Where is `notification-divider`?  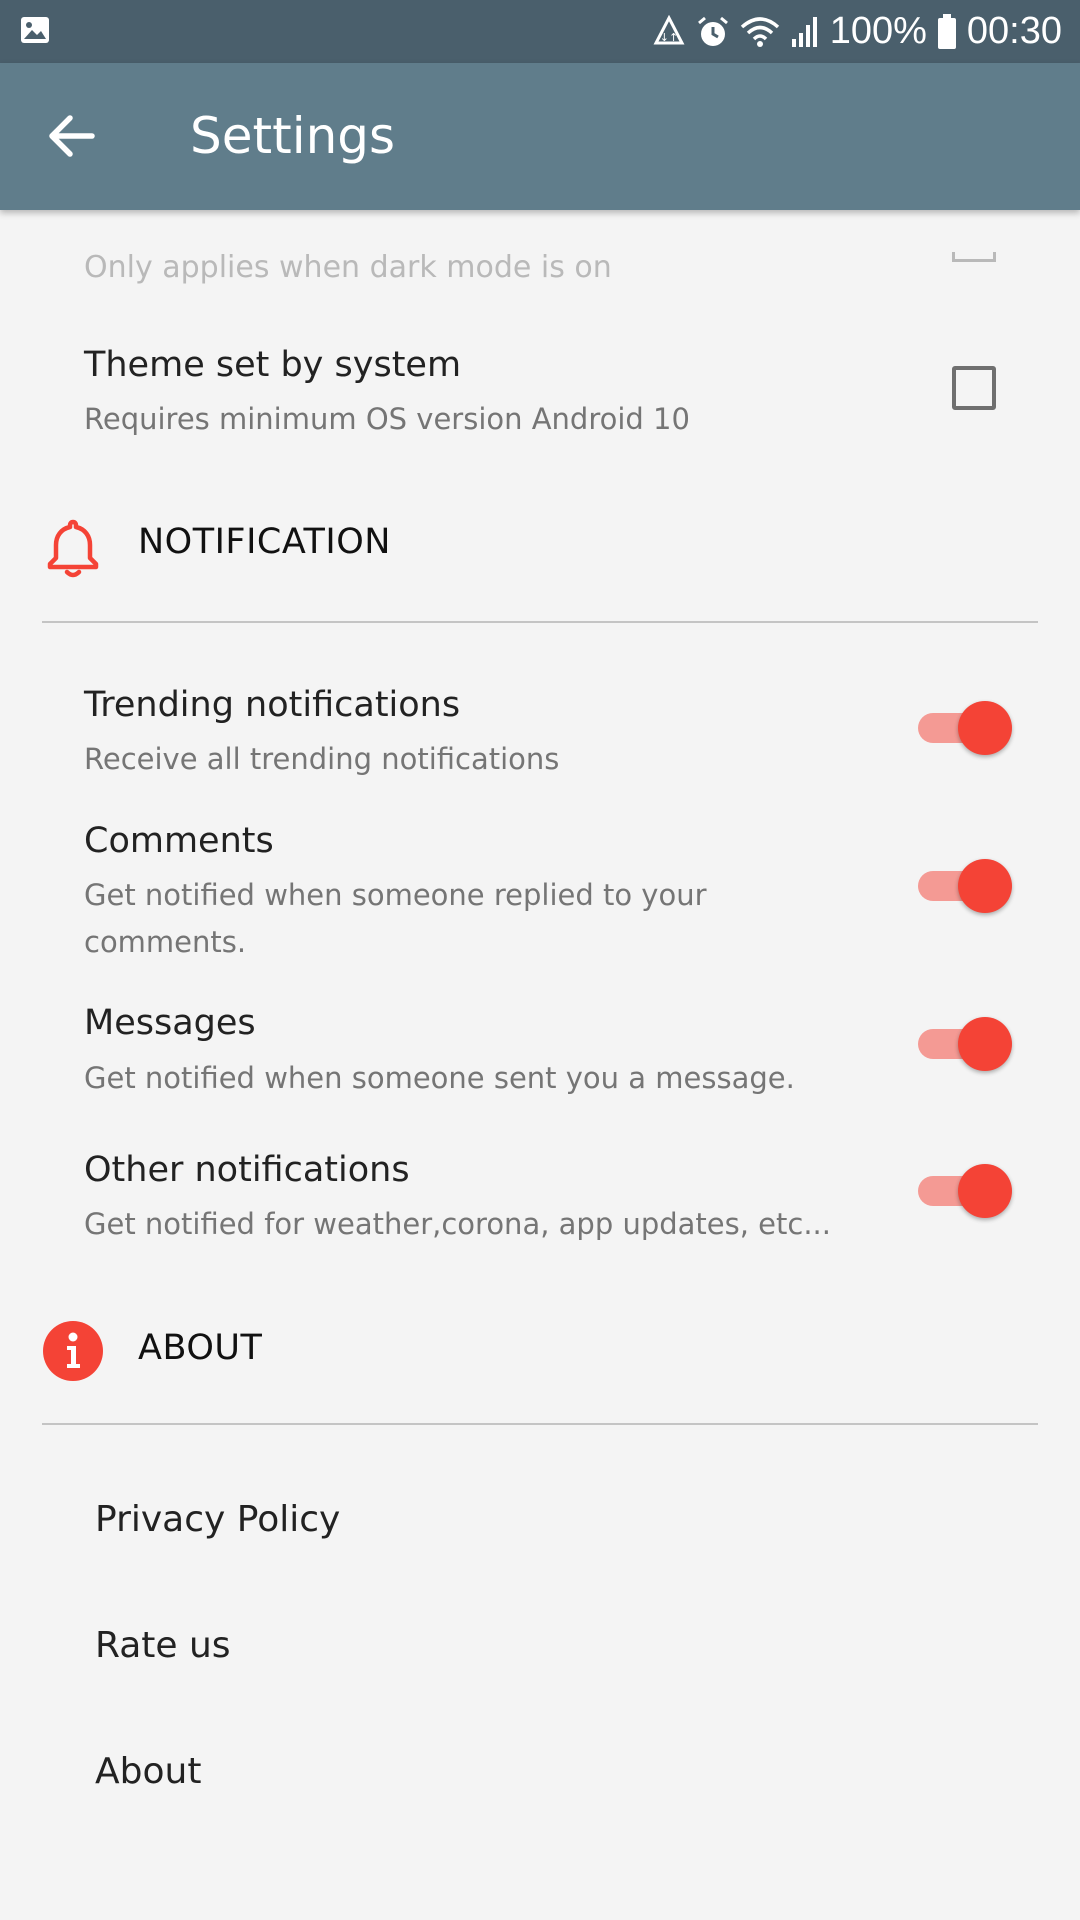 notification-divider is located at coordinates (540, 622).